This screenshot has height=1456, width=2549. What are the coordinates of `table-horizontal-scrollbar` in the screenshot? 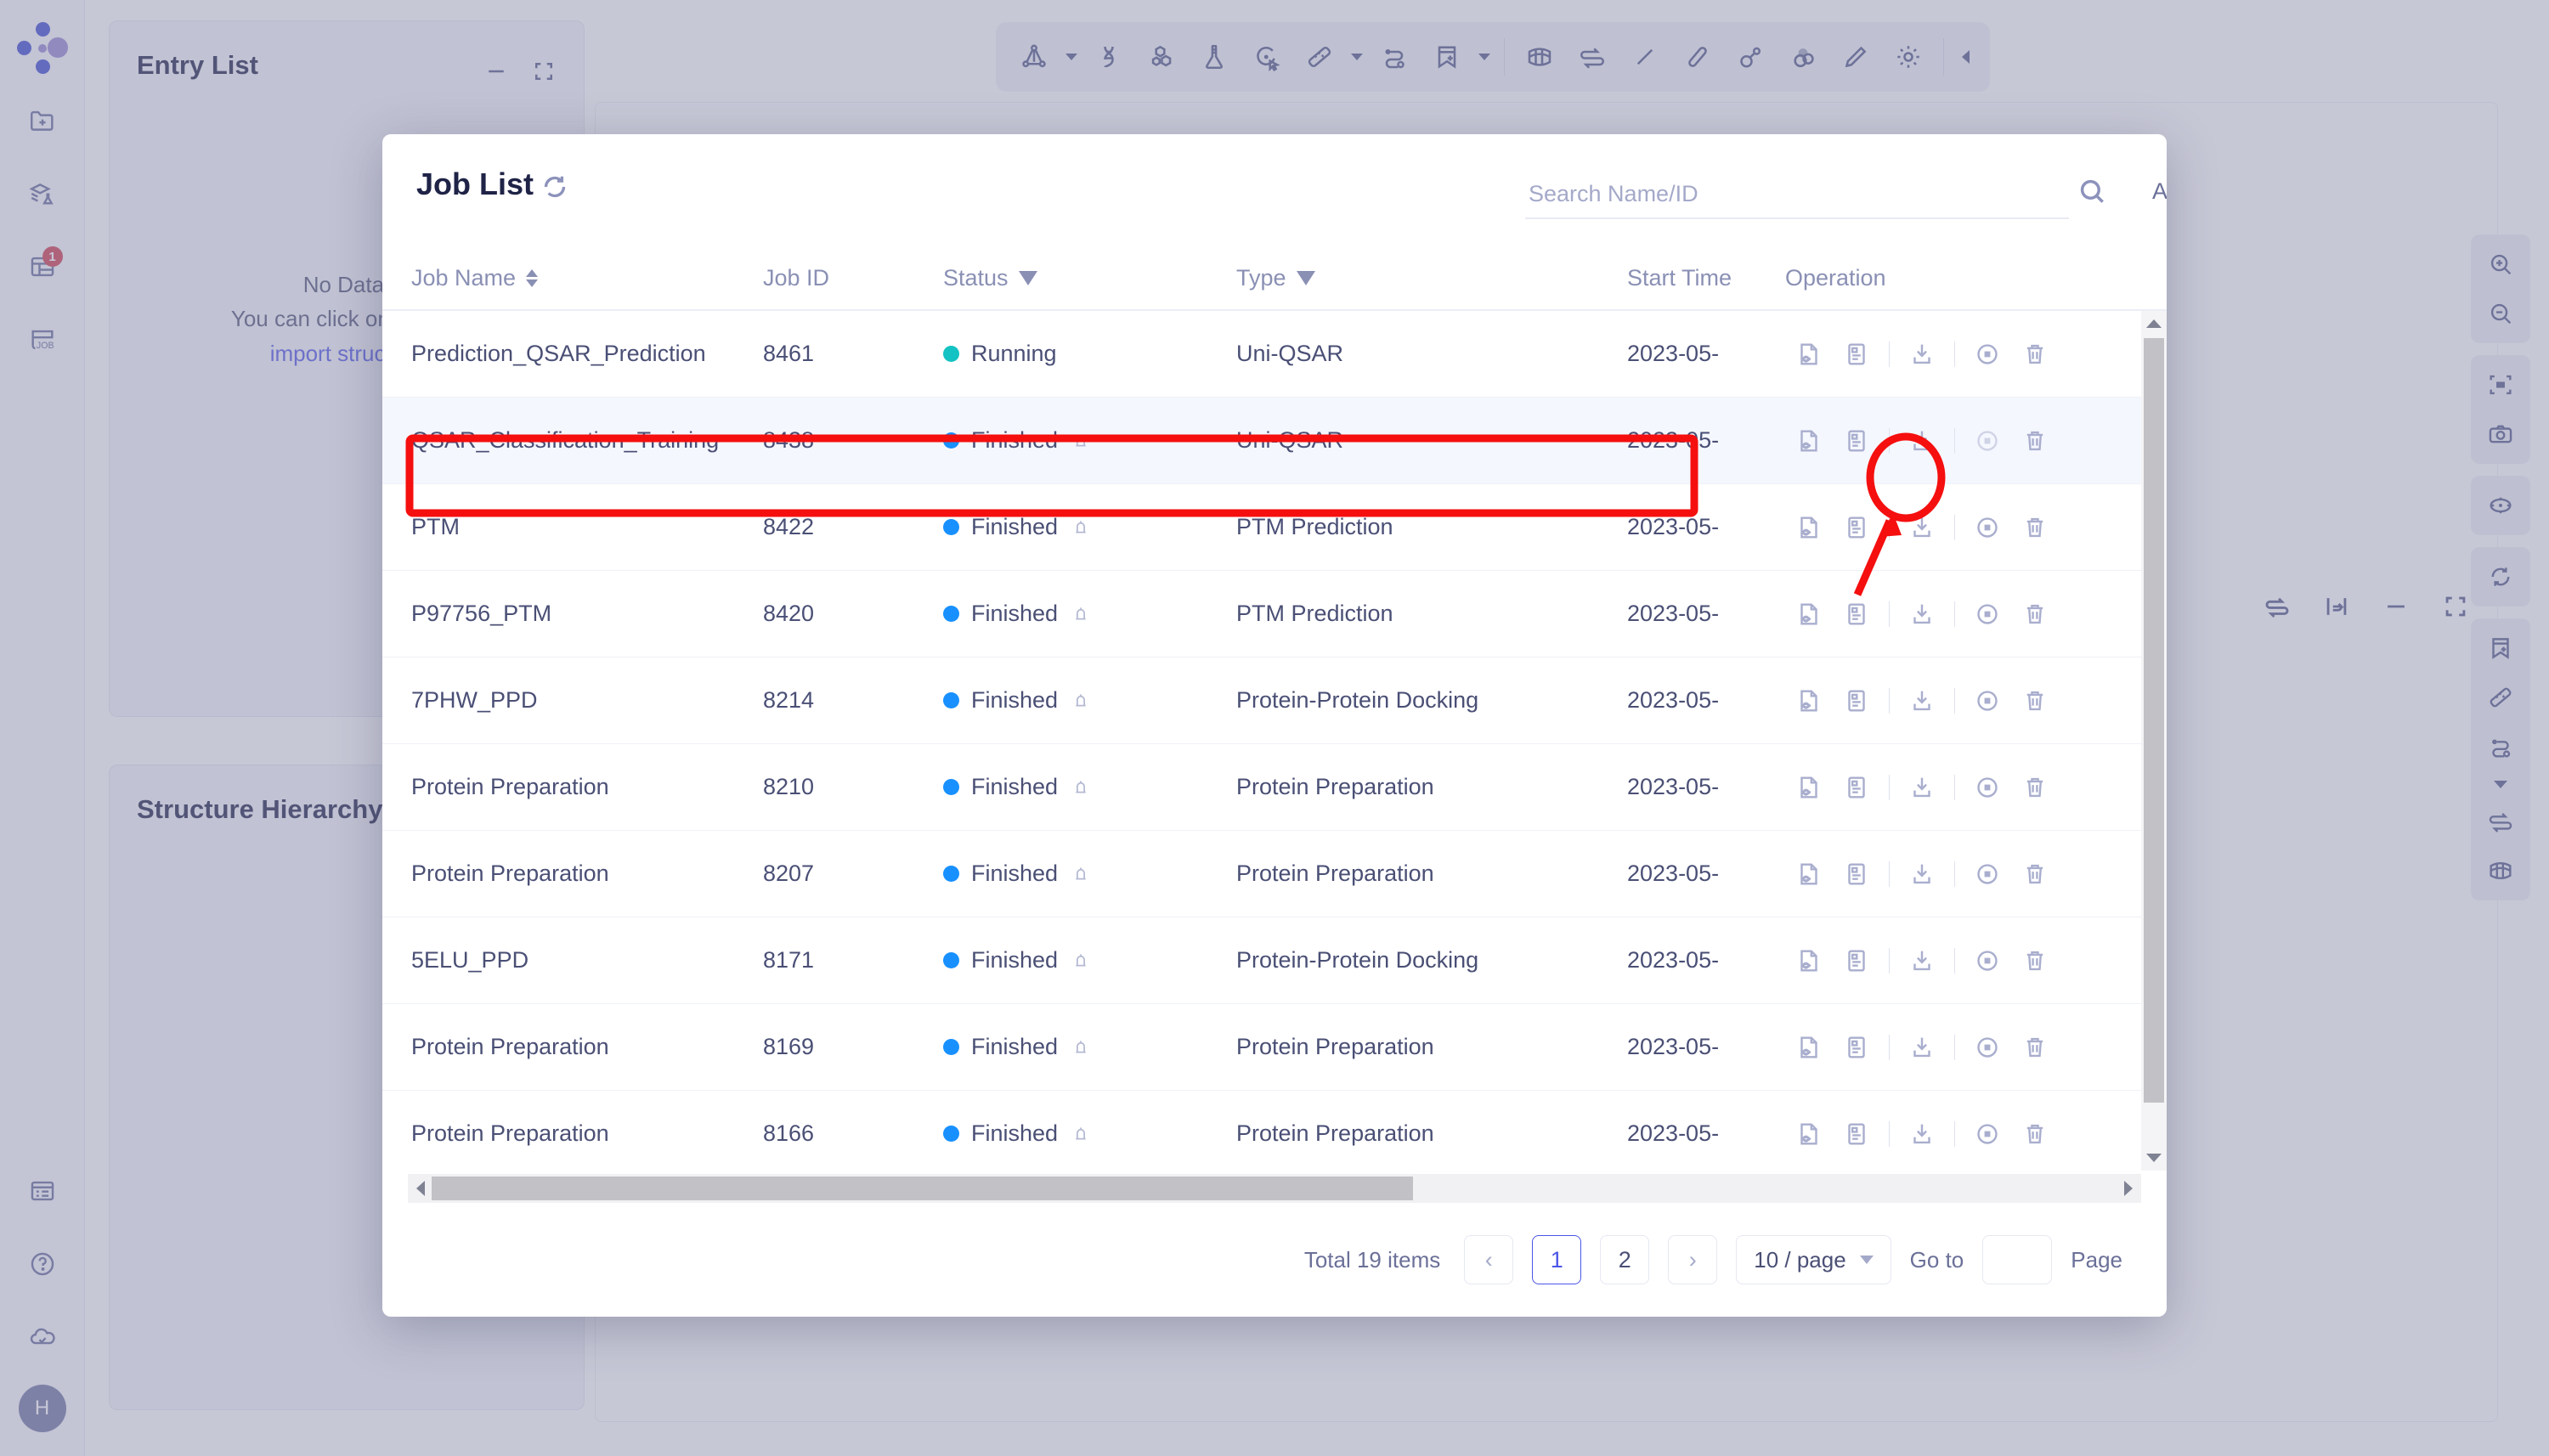 It's located at (1274, 1189).